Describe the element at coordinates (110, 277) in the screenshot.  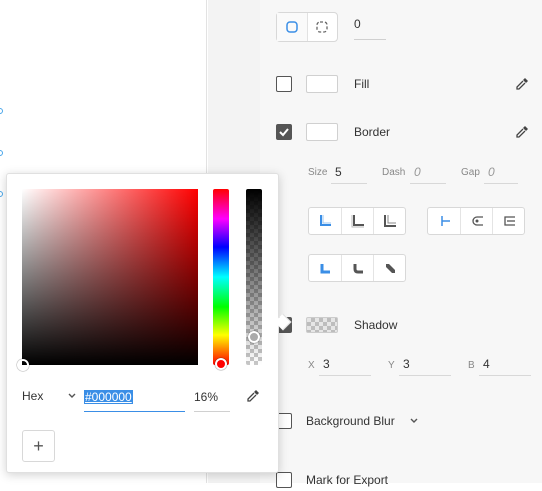
I see `saturation-value-area` at that location.